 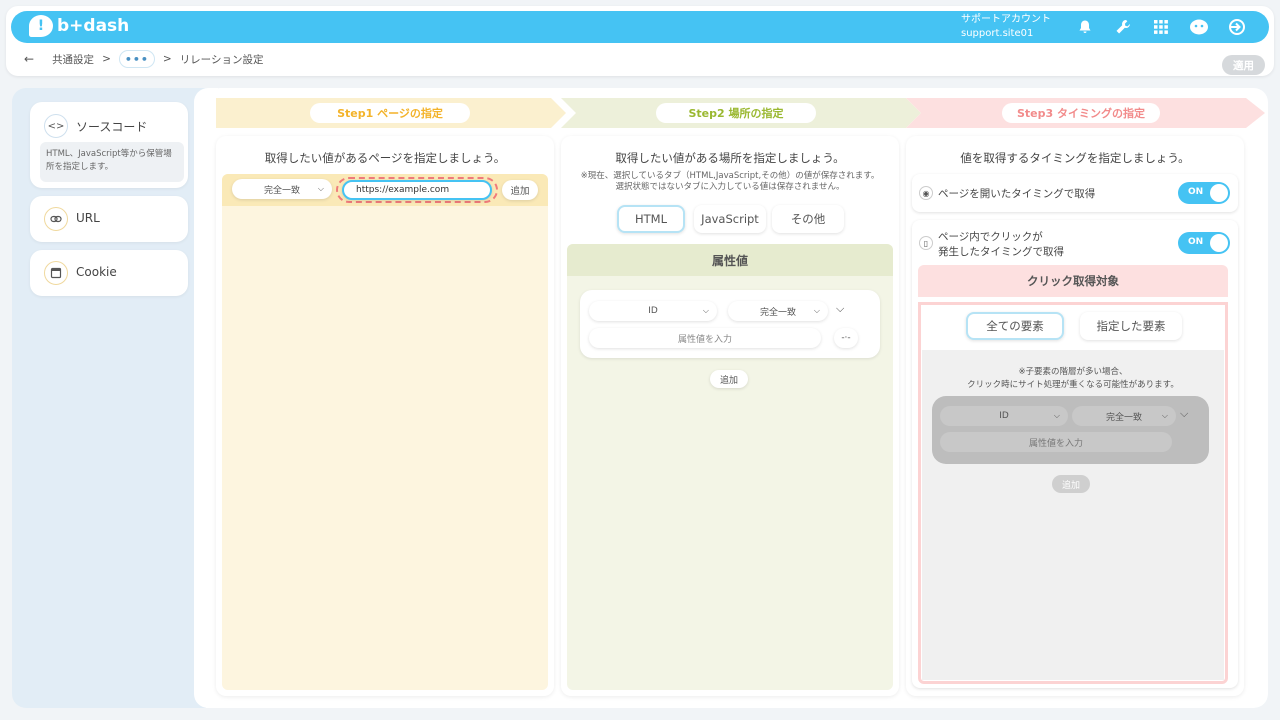 I want to click on code-icon: <>, so click(x=56, y=126).